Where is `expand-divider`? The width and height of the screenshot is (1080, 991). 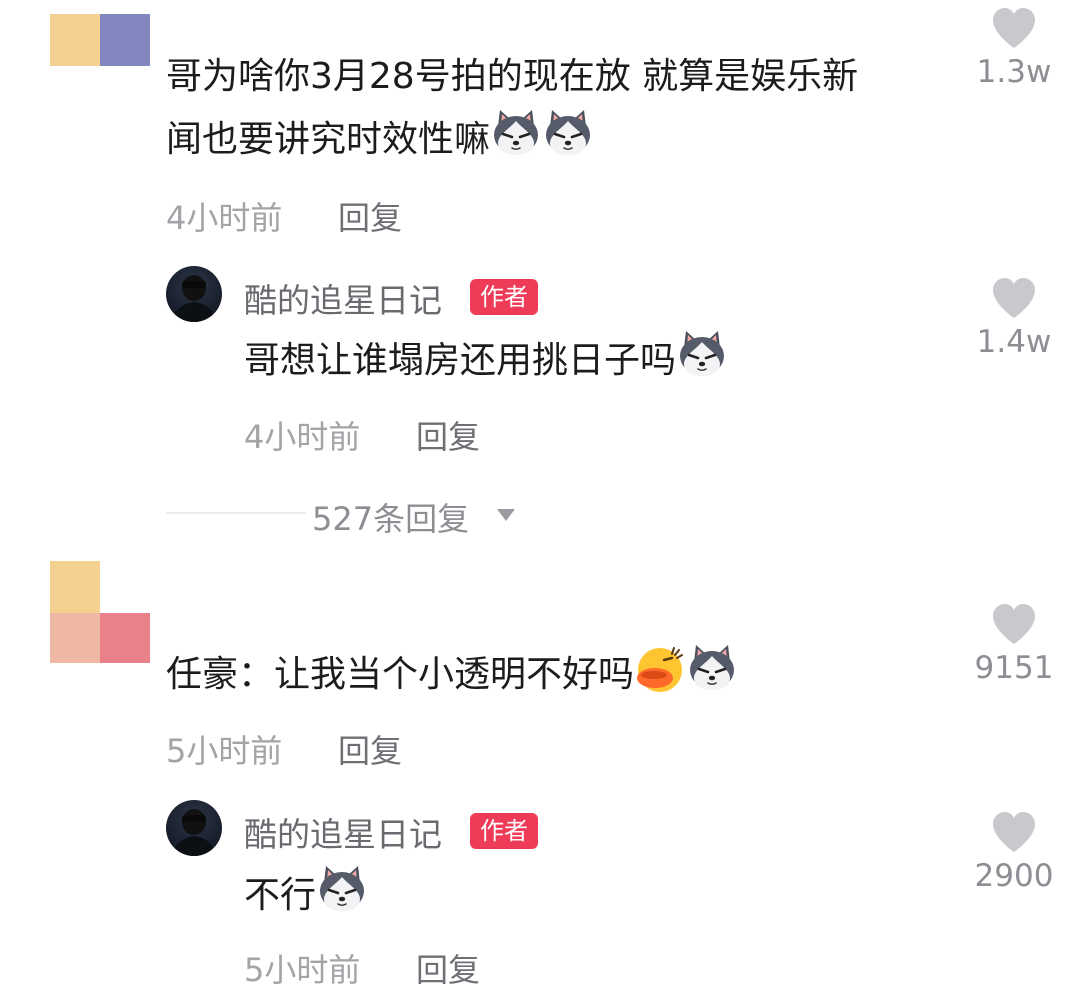
expand-divider is located at coordinates (236, 513).